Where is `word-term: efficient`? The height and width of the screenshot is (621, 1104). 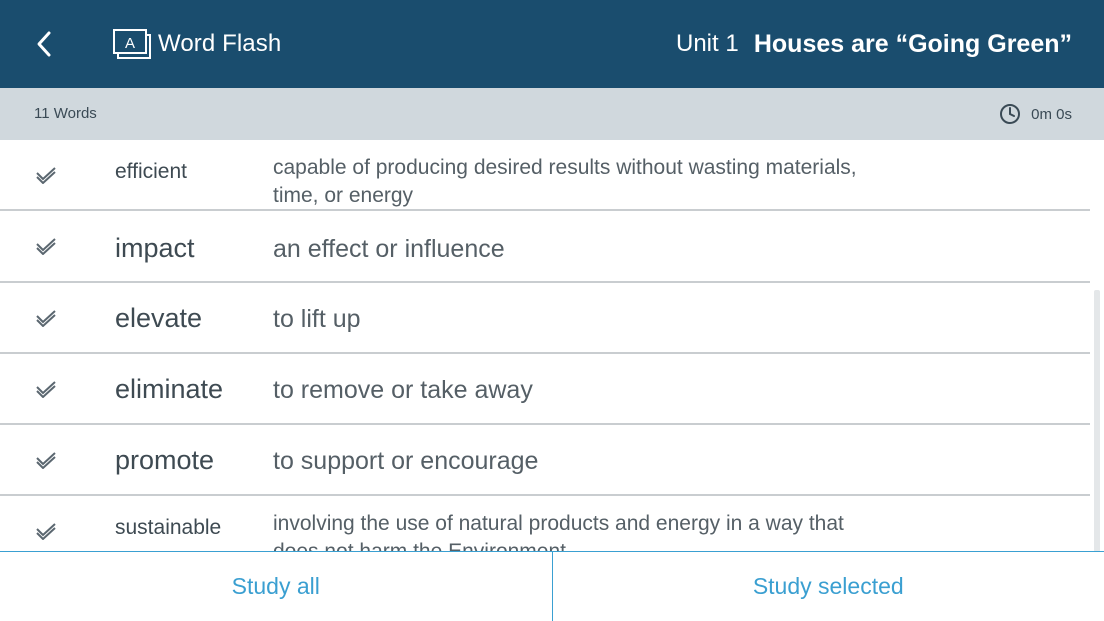 word-term: efficient is located at coordinates (151, 171).